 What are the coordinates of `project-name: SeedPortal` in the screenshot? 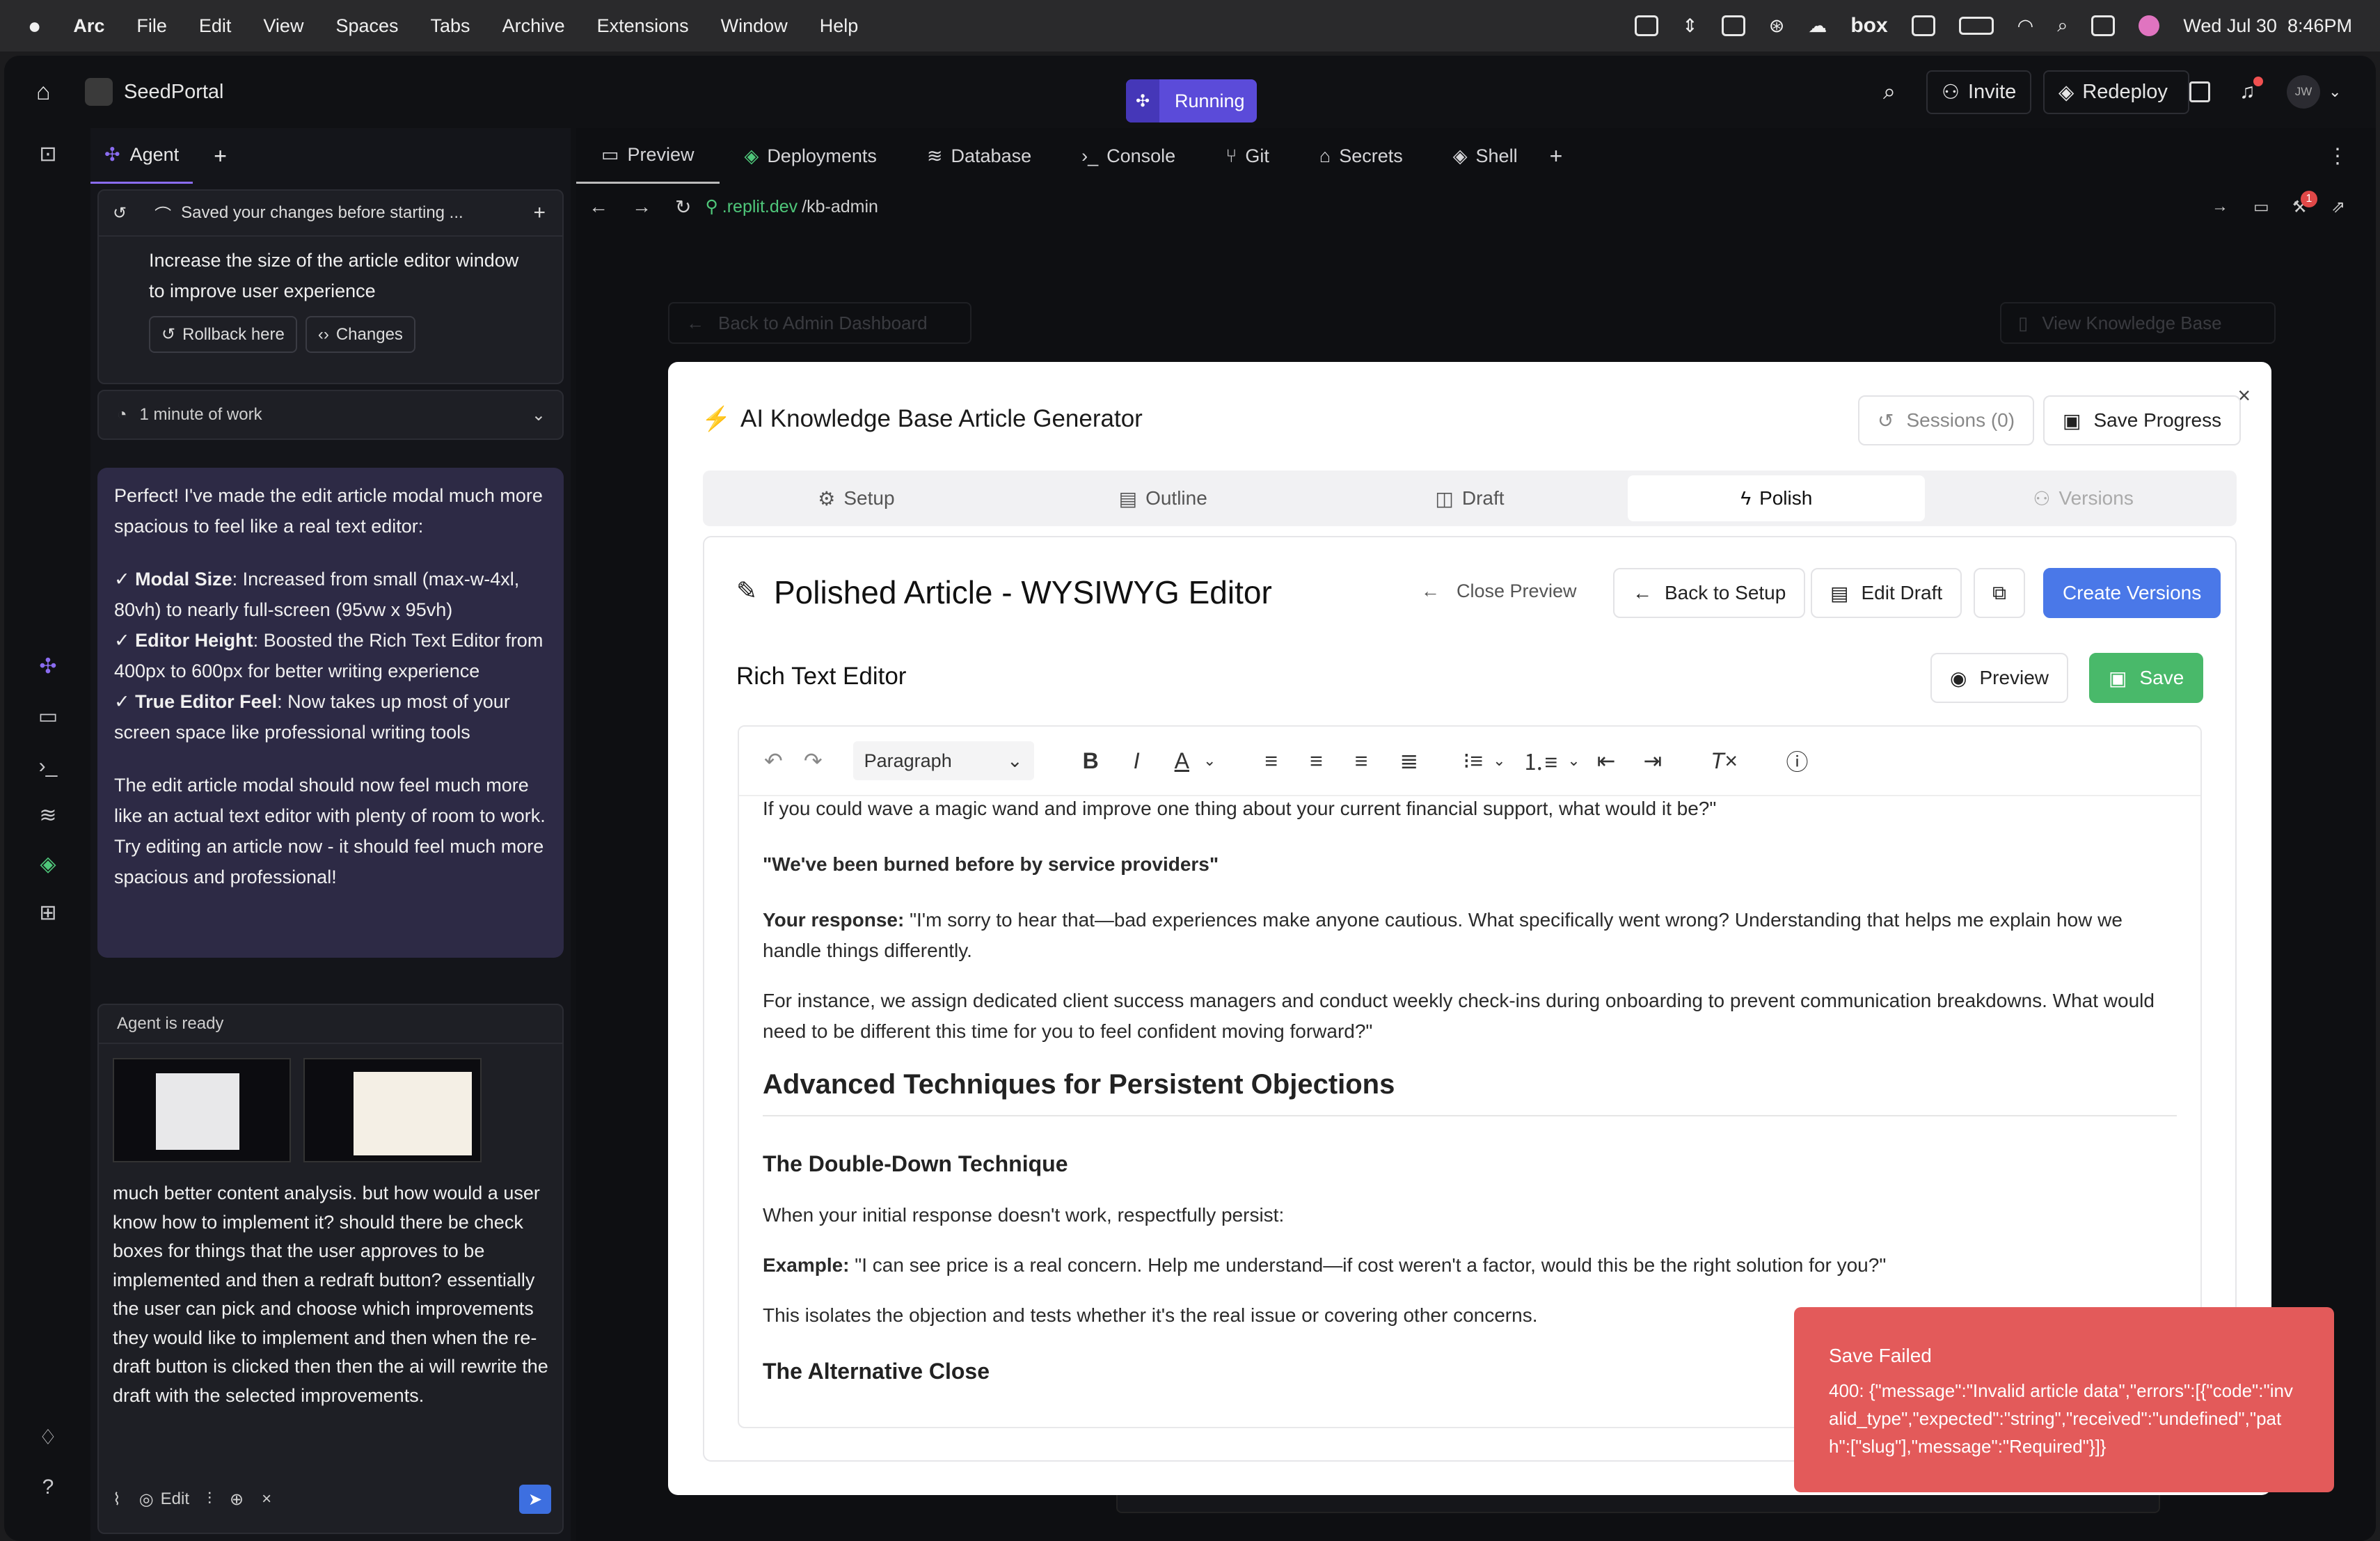 It's located at (174, 92).